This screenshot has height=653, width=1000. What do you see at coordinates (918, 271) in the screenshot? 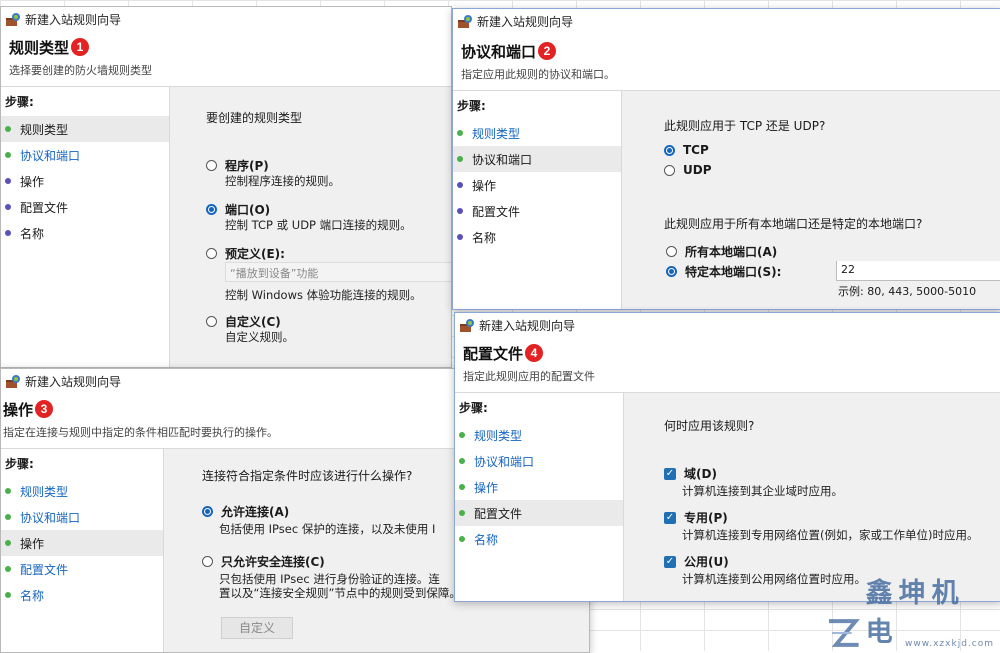
I see `port-input: 22` at bounding box center [918, 271].